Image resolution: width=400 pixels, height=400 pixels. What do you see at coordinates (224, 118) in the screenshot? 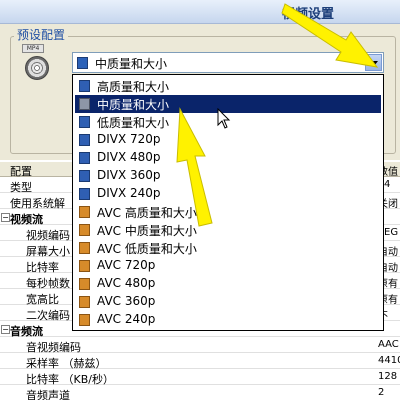
I see `mouse-pointer-icon` at bounding box center [224, 118].